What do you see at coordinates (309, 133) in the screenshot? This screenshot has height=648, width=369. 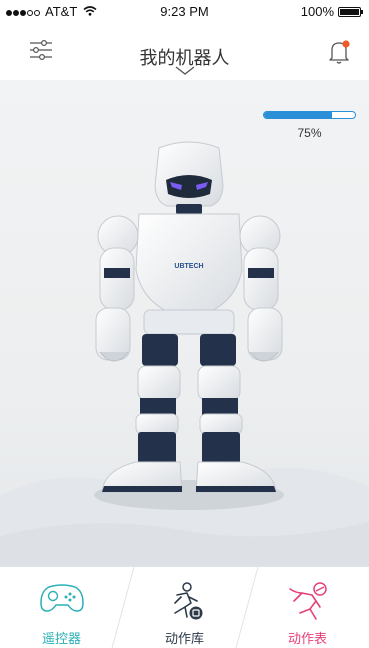 I see `robot-battery-label: 75%` at bounding box center [309, 133].